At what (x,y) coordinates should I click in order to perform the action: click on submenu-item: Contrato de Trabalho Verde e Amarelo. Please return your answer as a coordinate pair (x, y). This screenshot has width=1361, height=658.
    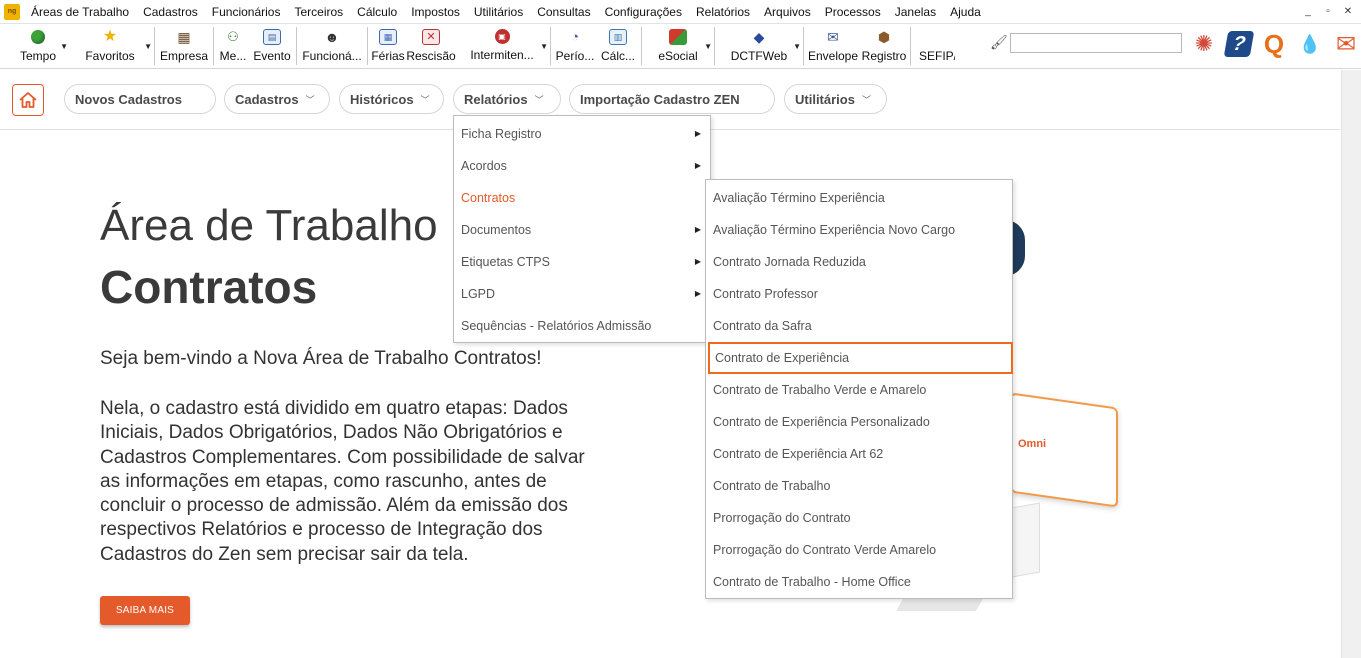
    Looking at the image, I should click on (859, 390).